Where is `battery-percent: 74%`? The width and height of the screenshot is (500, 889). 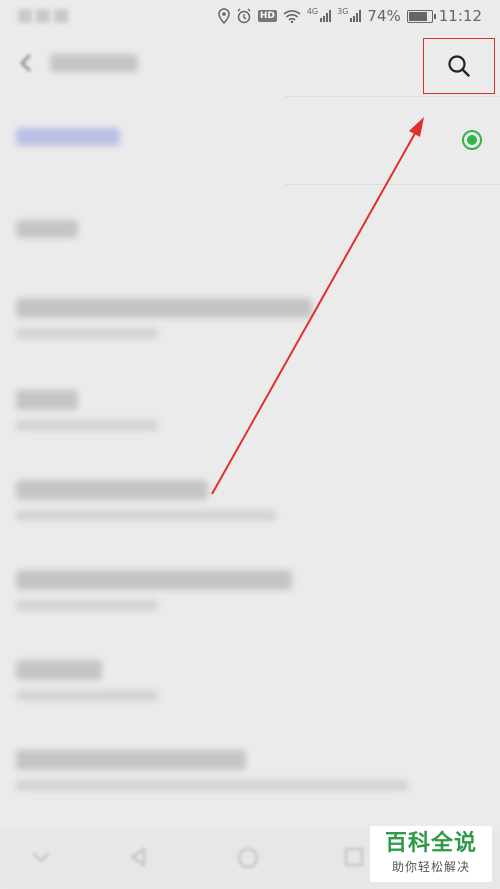 battery-percent: 74% is located at coordinates (384, 16).